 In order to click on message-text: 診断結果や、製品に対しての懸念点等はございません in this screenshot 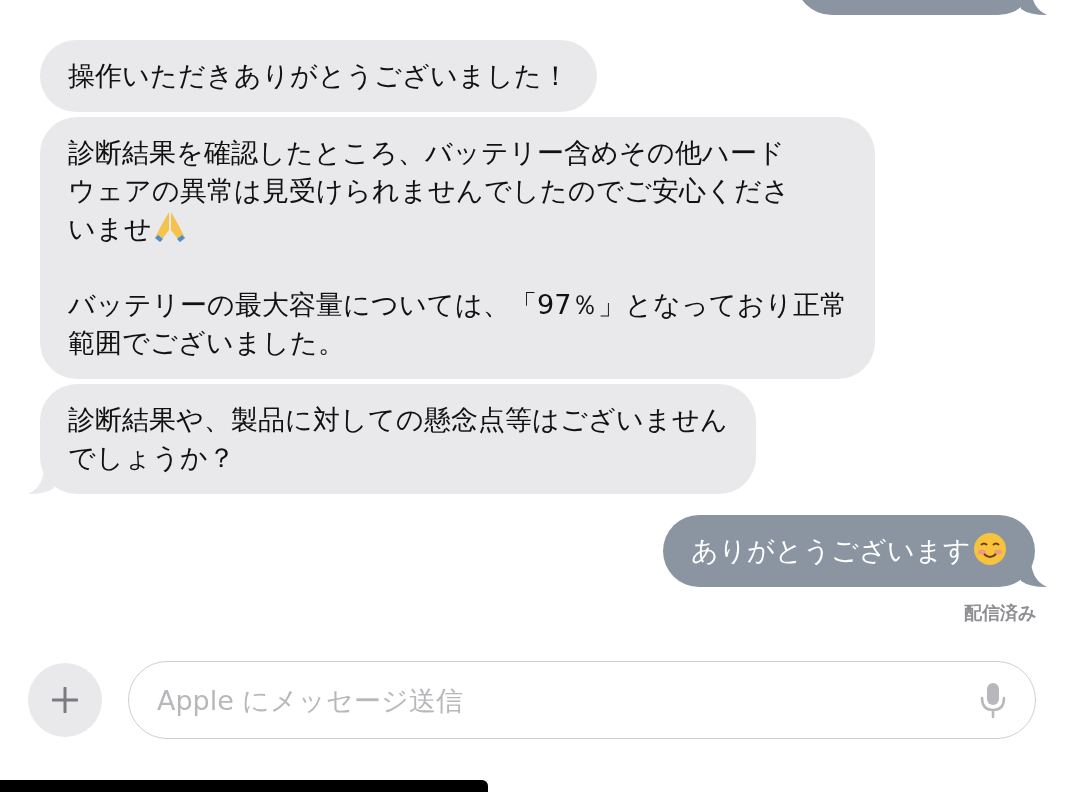, I will do `click(398, 419)`.